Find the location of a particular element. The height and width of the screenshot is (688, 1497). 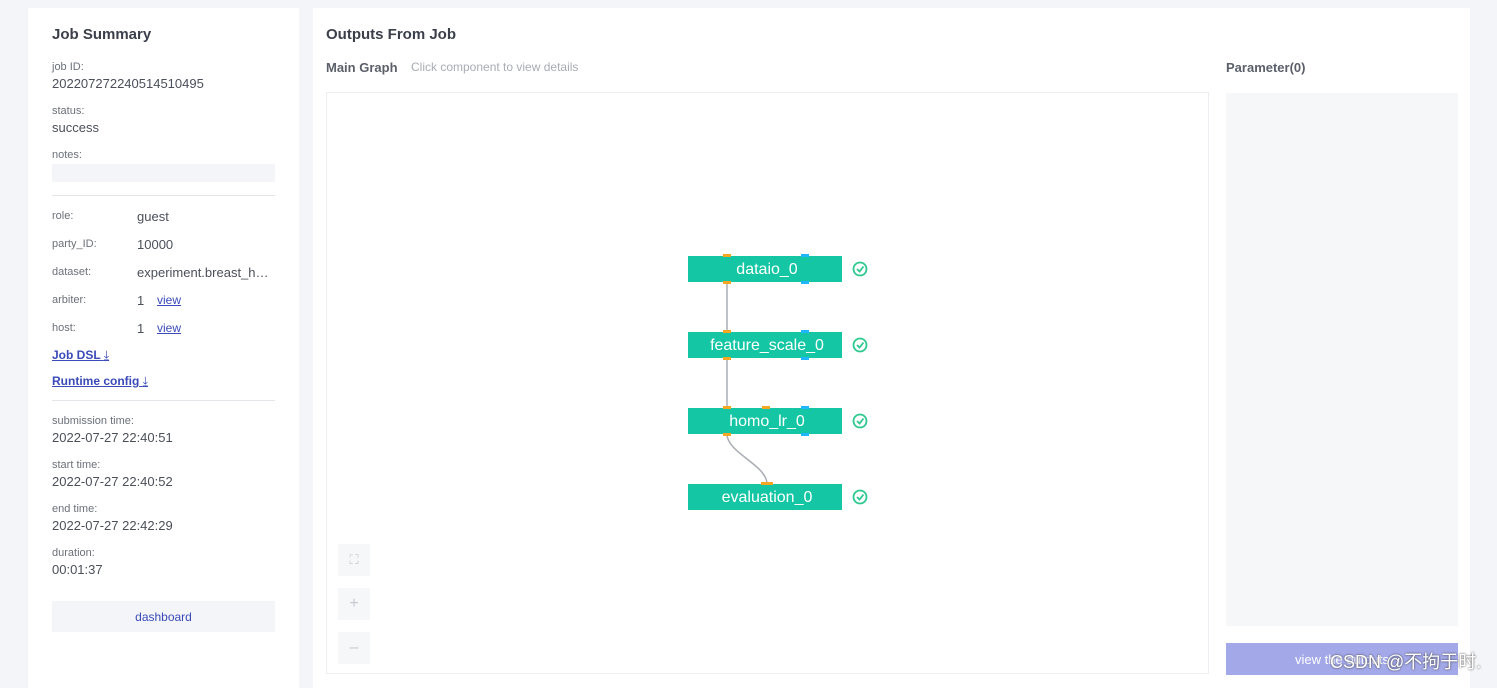

duration-label: duration: is located at coordinates (73, 553).